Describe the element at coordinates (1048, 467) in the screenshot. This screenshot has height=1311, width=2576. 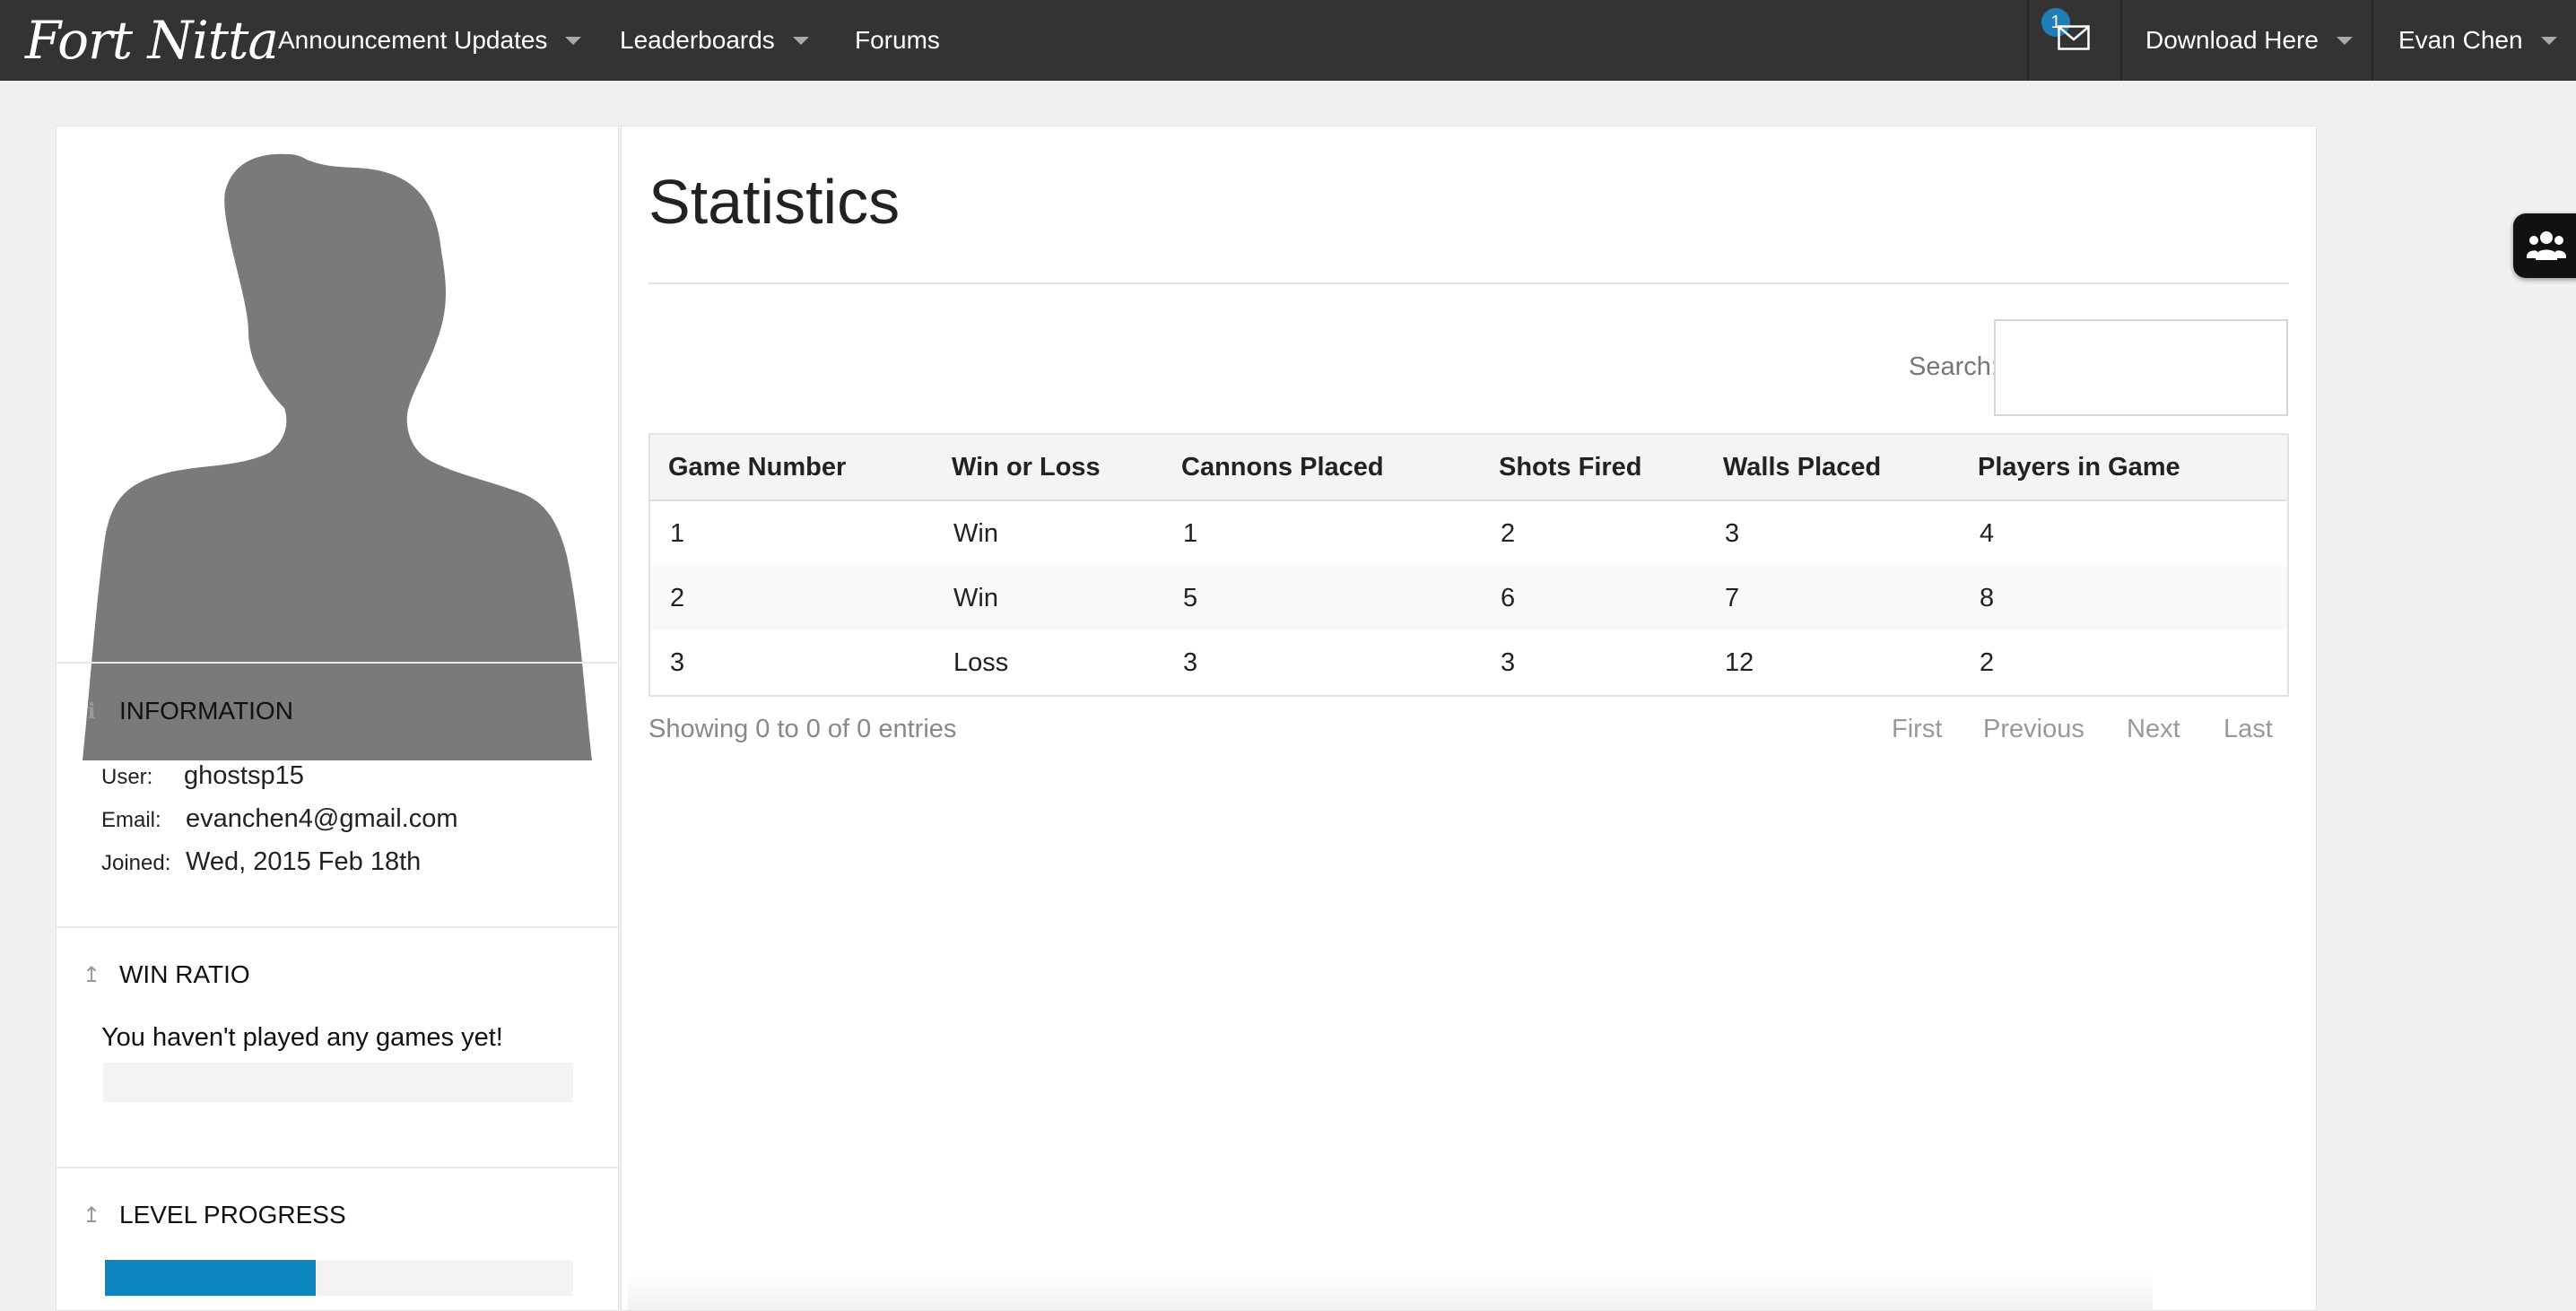
I see `col-win-or-loss: Win or Loss` at that location.